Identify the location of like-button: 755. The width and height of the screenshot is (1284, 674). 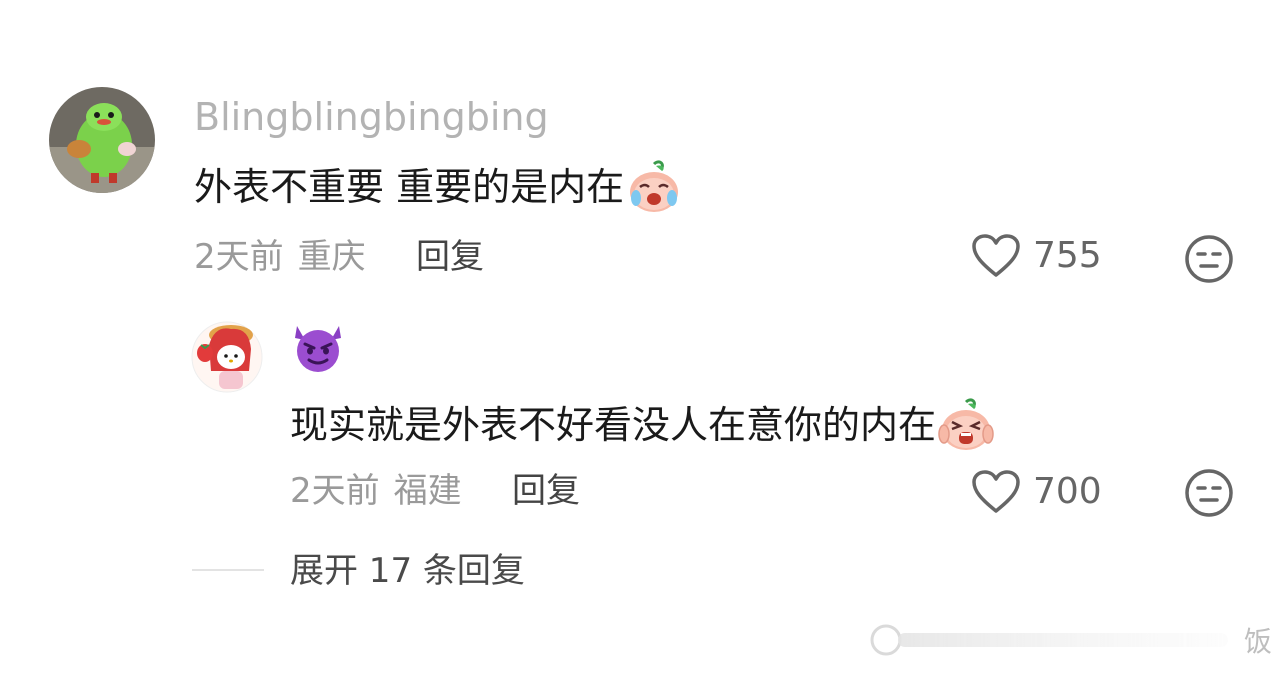
(1036, 256).